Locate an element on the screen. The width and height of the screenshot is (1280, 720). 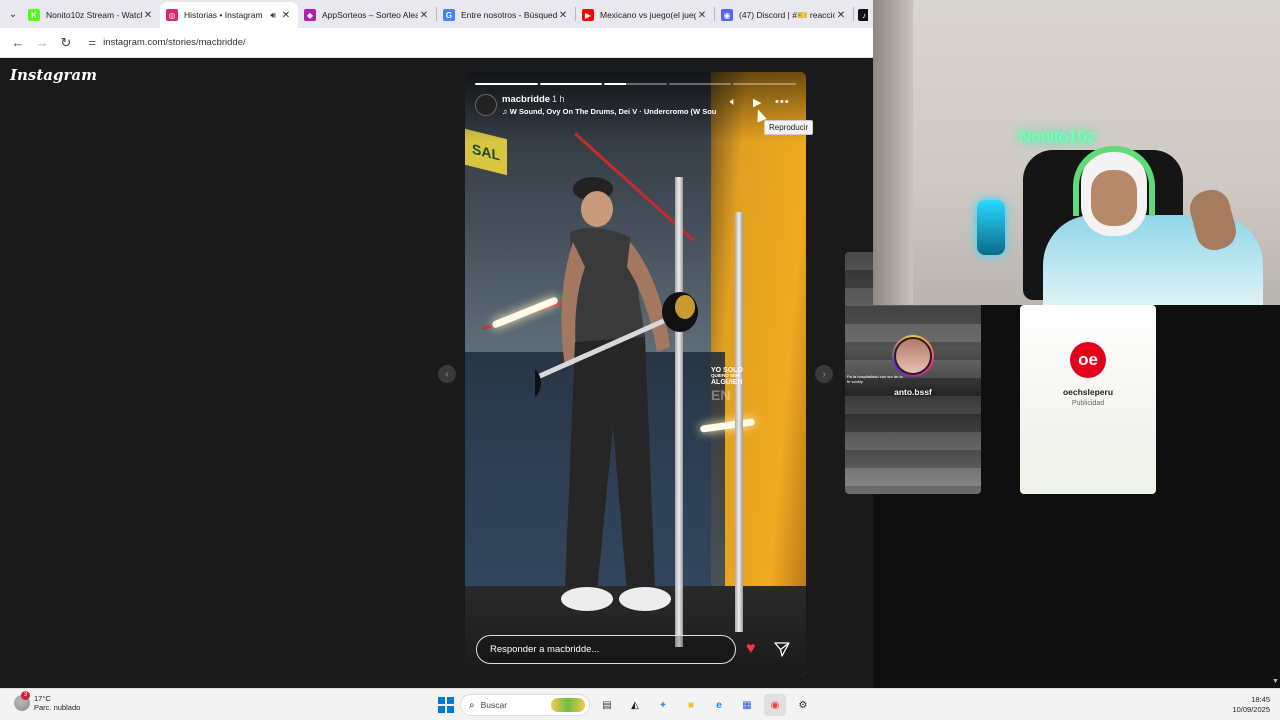
ad-story-preview: oe oechsleperu Publicidad is located at coordinates (1088, 399).